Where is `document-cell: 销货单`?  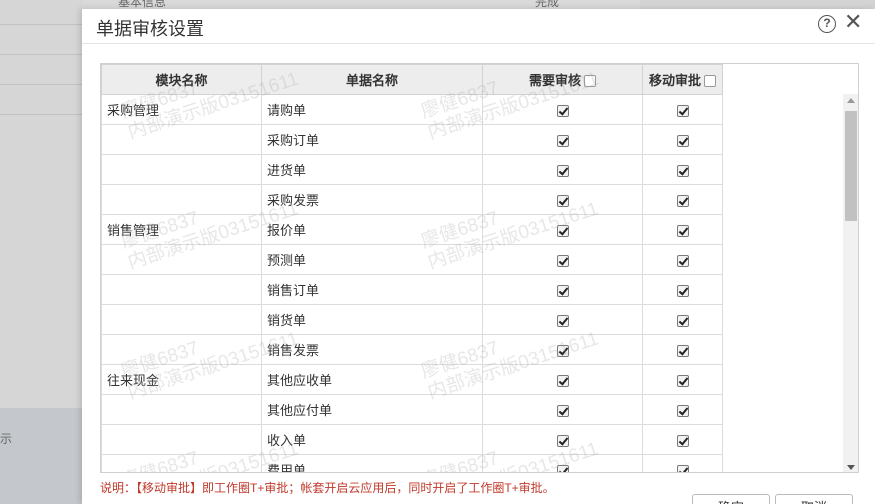 document-cell: 销货单 is located at coordinates (372, 319).